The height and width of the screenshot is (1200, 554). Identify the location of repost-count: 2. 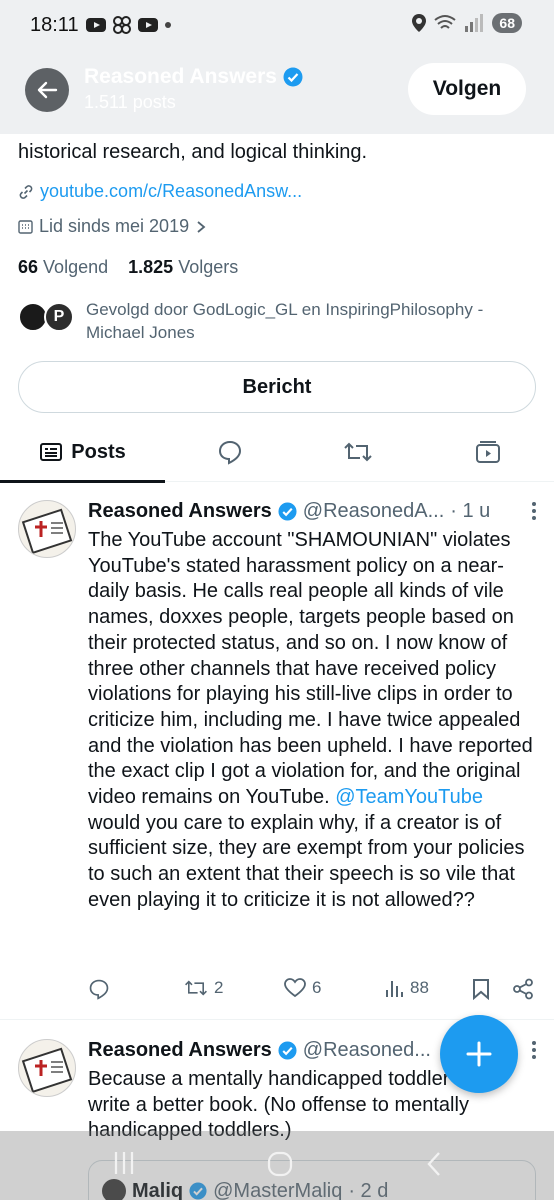
(219, 987).